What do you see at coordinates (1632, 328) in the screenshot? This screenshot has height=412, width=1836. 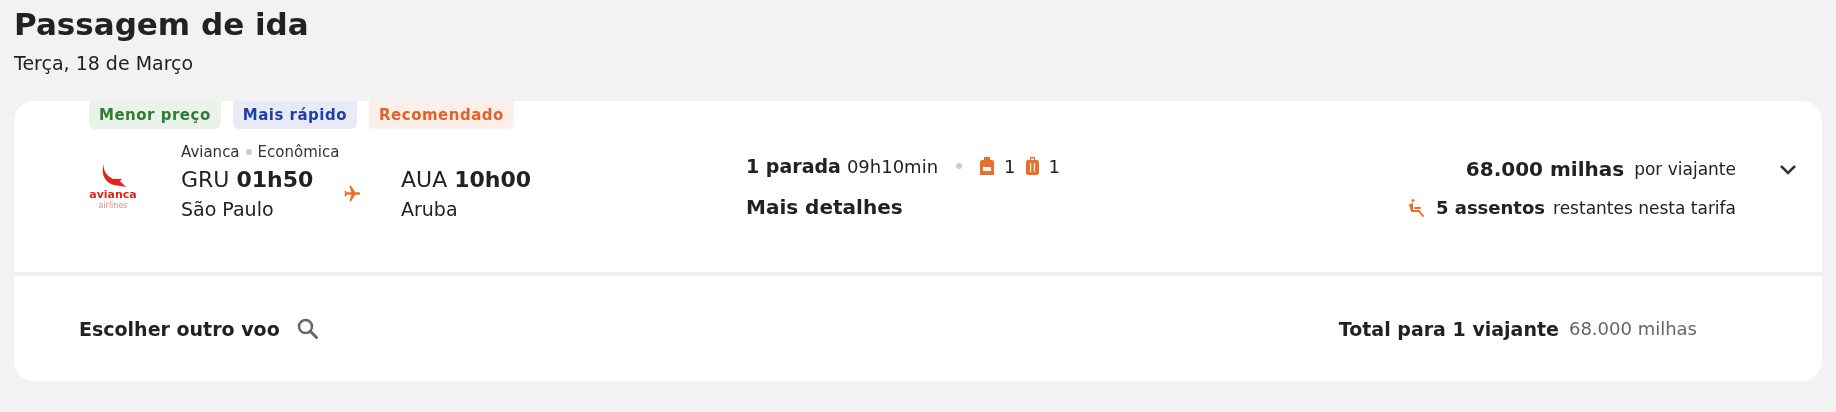 I see `total-value: 68.000 milhas` at bounding box center [1632, 328].